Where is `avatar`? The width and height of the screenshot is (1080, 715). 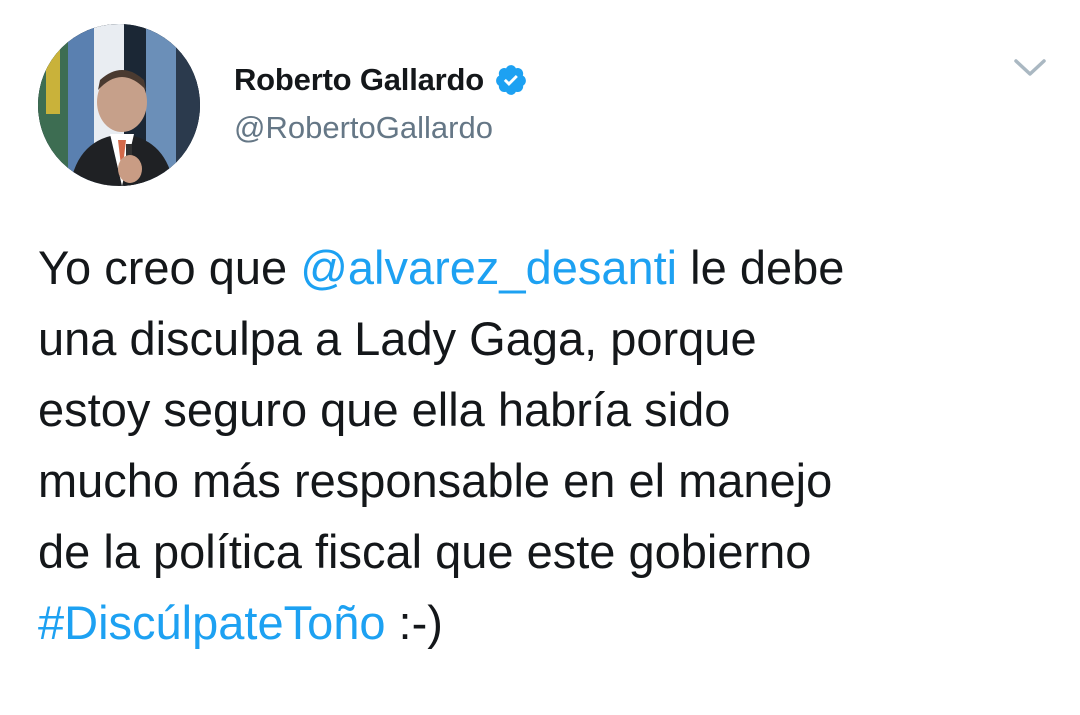
avatar is located at coordinates (119, 105).